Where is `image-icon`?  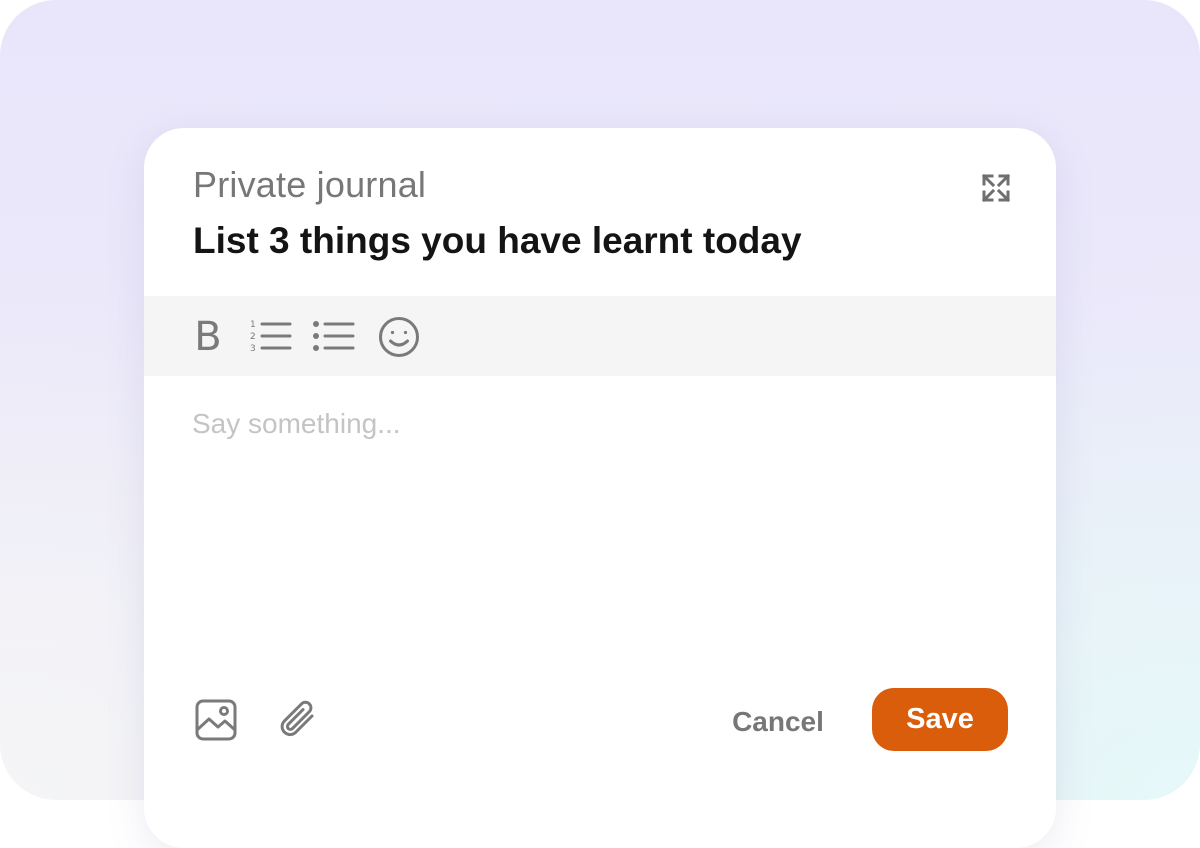 image-icon is located at coordinates (216, 720).